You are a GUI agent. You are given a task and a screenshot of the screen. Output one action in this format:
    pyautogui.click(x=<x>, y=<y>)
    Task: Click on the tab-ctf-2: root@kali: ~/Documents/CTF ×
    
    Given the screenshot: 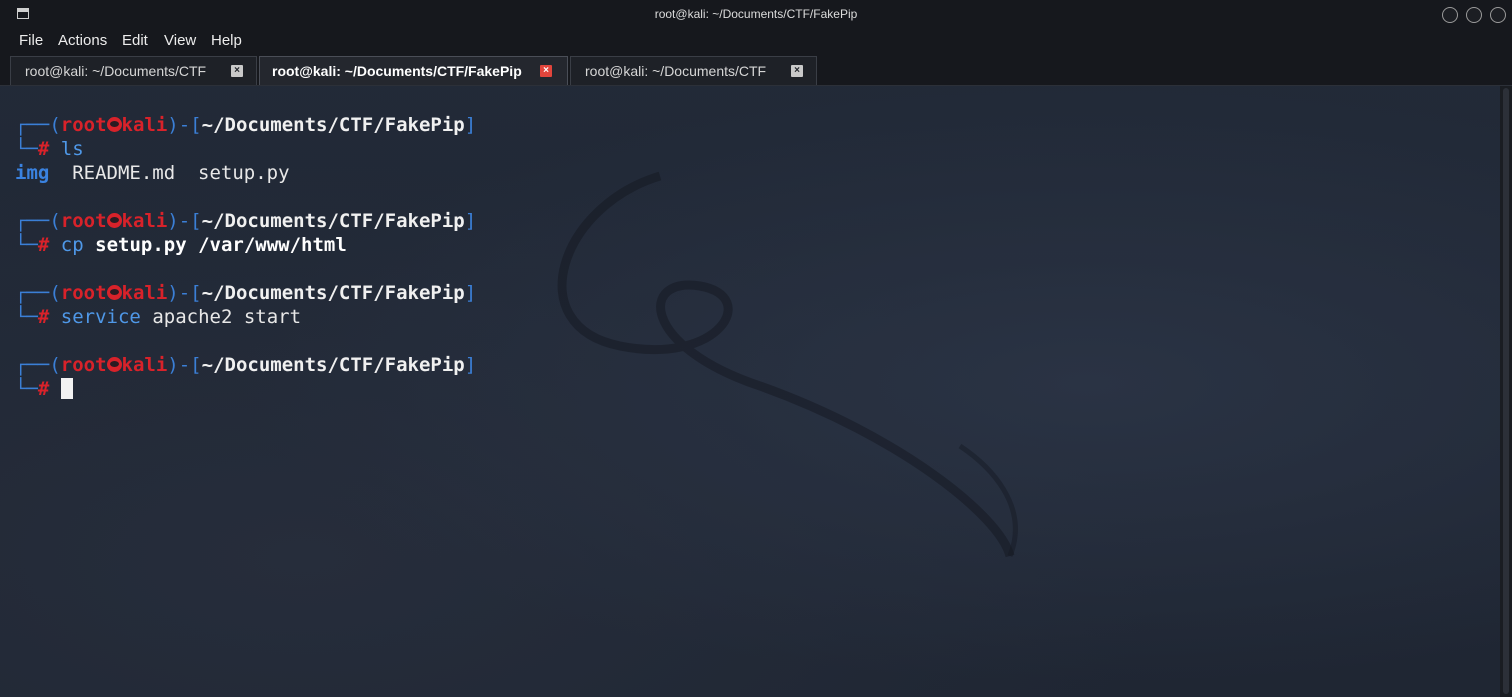 What is the action you would take?
    pyautogui.click(x=693, y=70)
    